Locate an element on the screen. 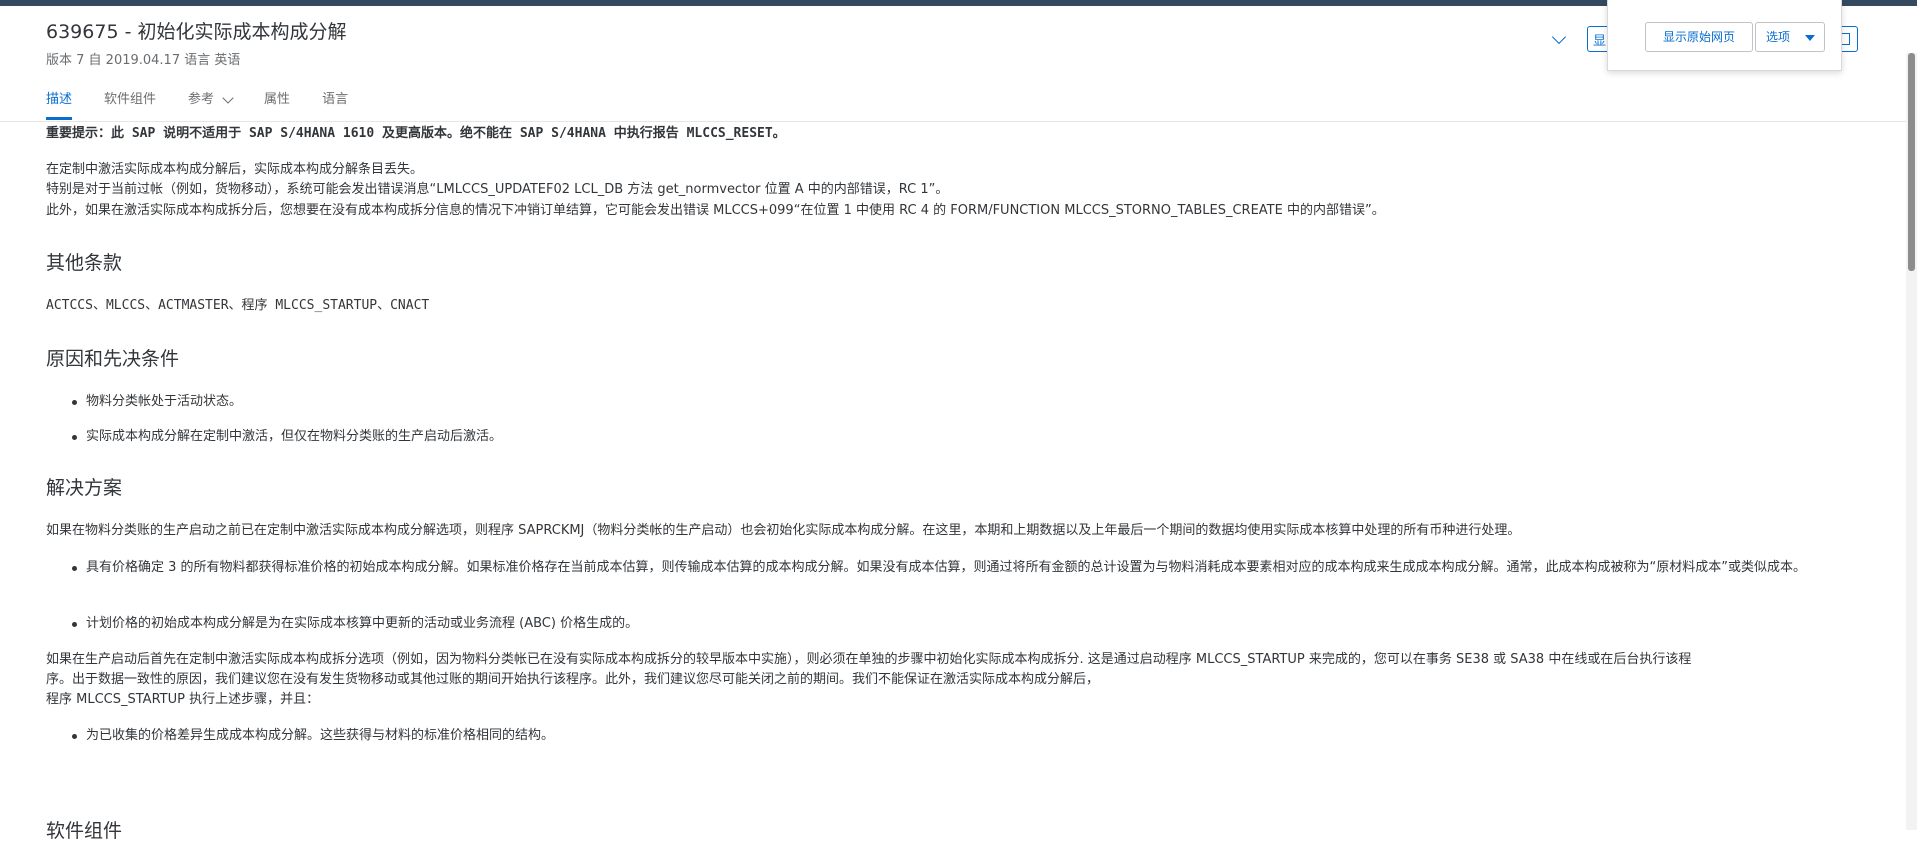 The image size is (1917, 843). tab-languages: 语言 is located at coordinates (335, 105).